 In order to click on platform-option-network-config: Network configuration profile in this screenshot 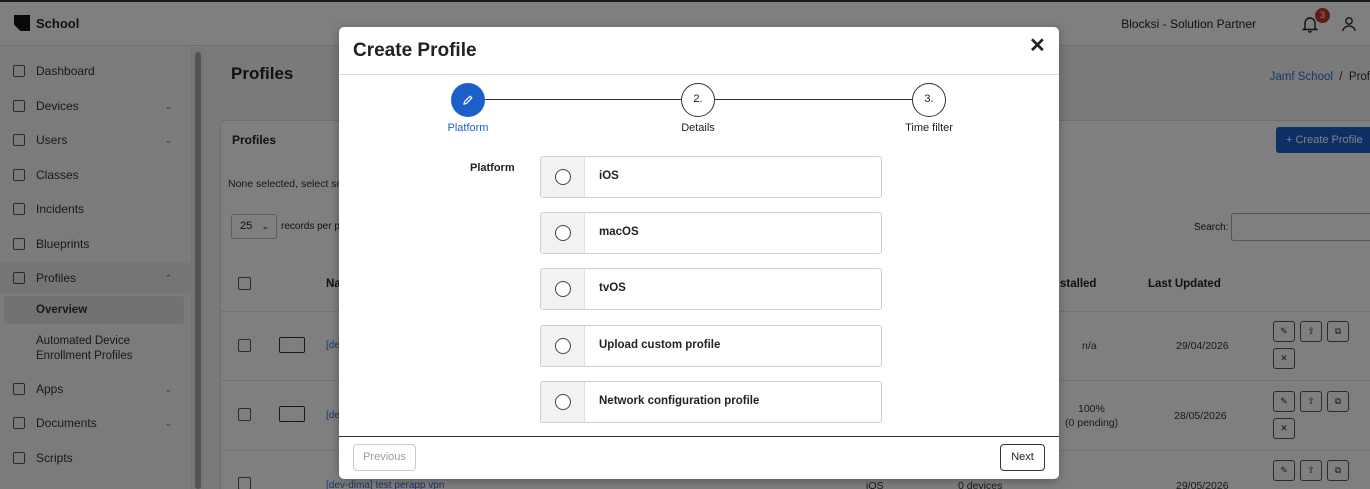, I will do `click(711, 402)`.